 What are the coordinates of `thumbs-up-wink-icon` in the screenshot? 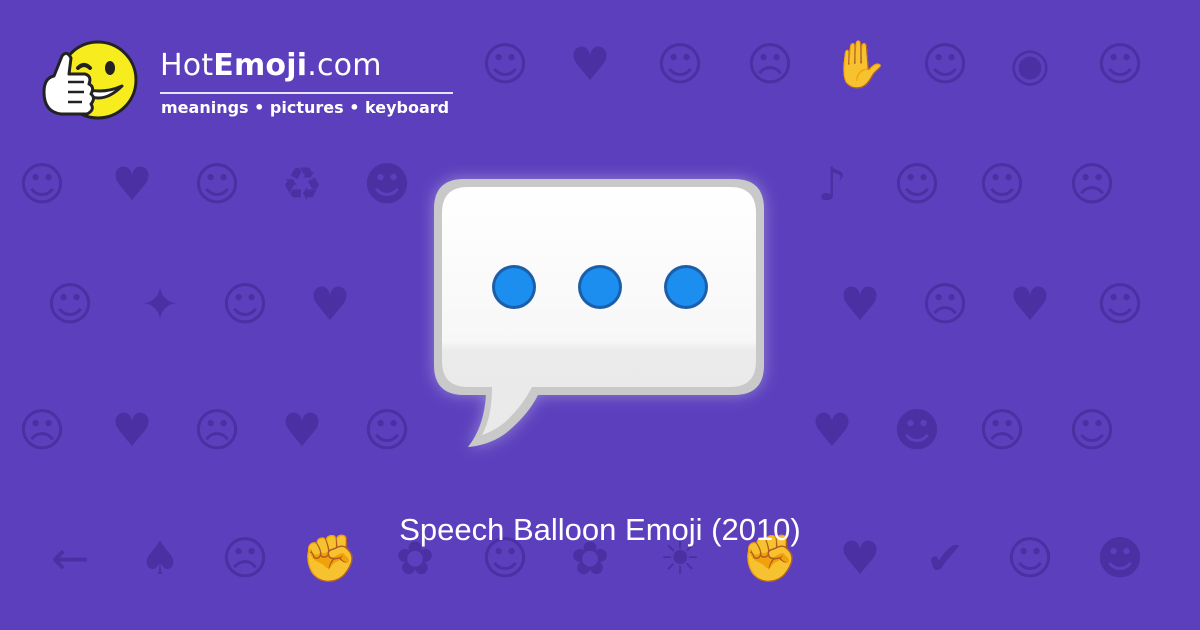 It's located at (90, 80).